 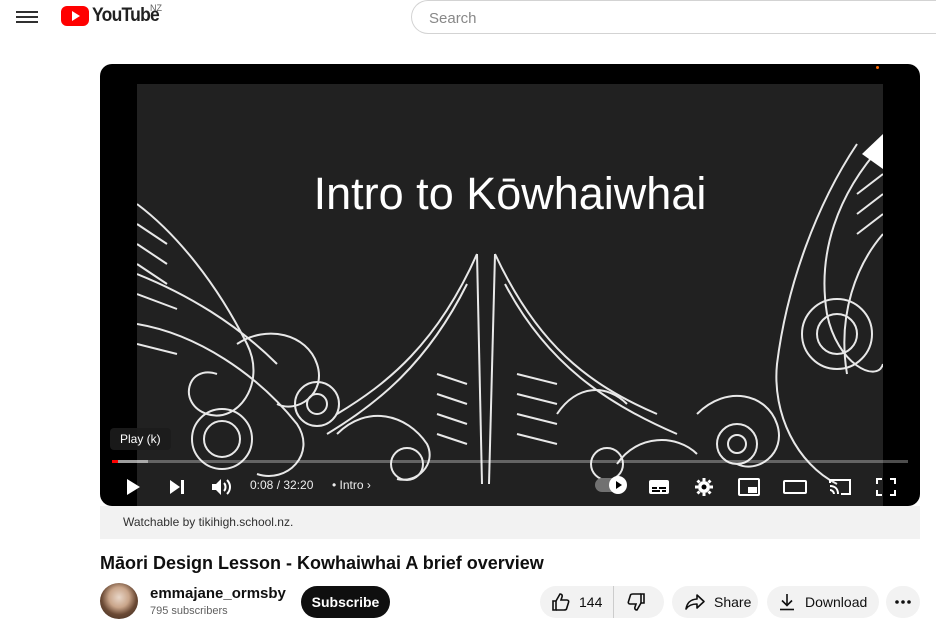 What do you see at coordinates (510, 193) in the screenshot?
I see `video-frame-title: Intro to Kōwhaiwhai` at bounding box center [510, 193].